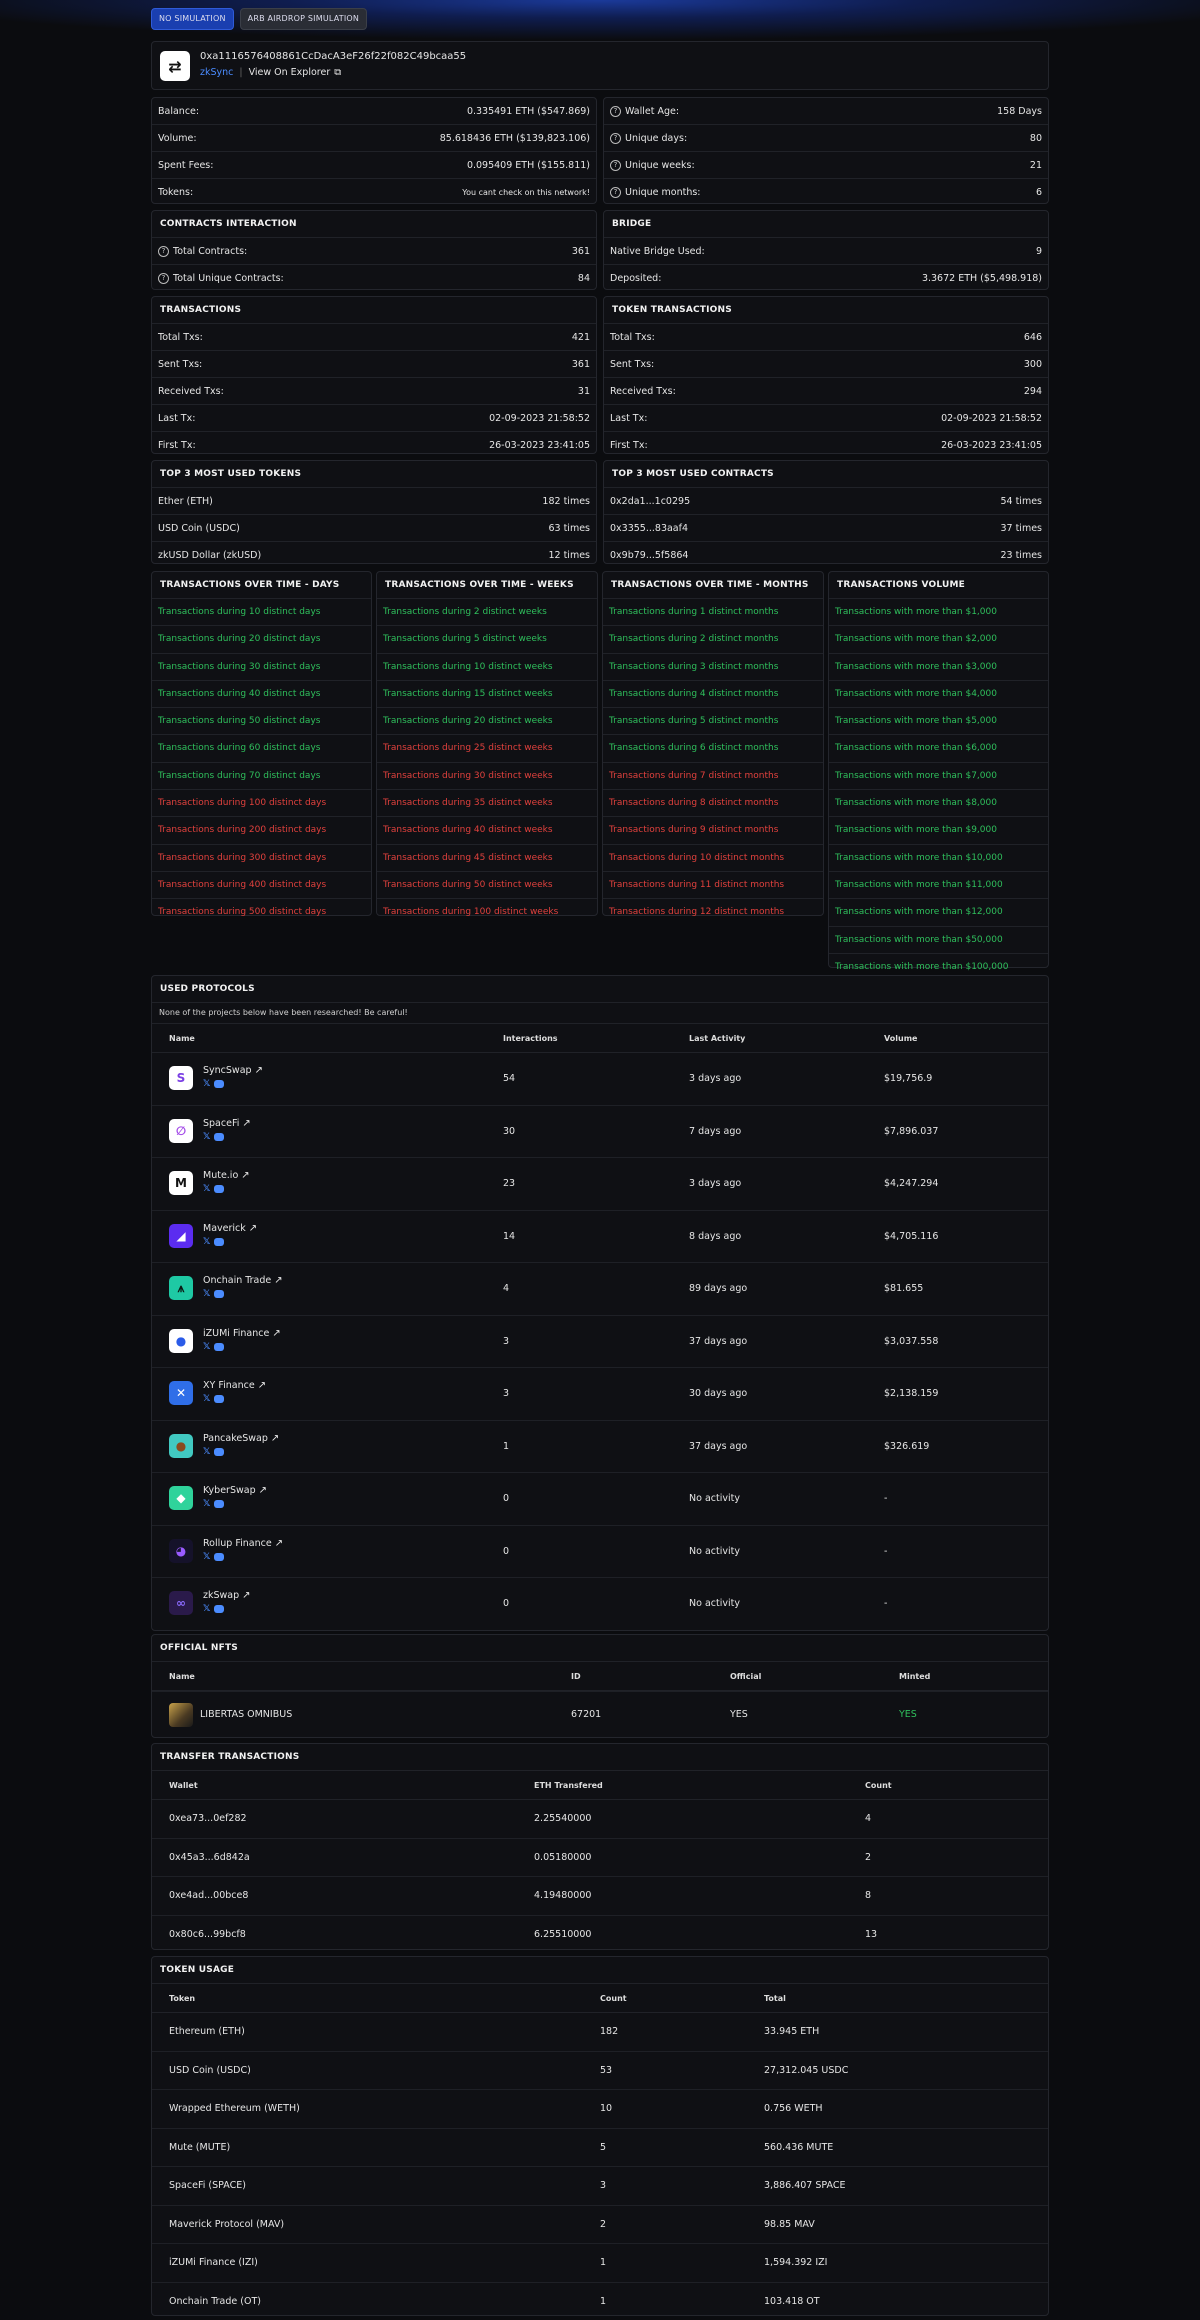 The width and height of the screenshot is (1200, 2320). I want to click on stat-label: zkUSD Dollar (zkUSD), so click(209, 555).